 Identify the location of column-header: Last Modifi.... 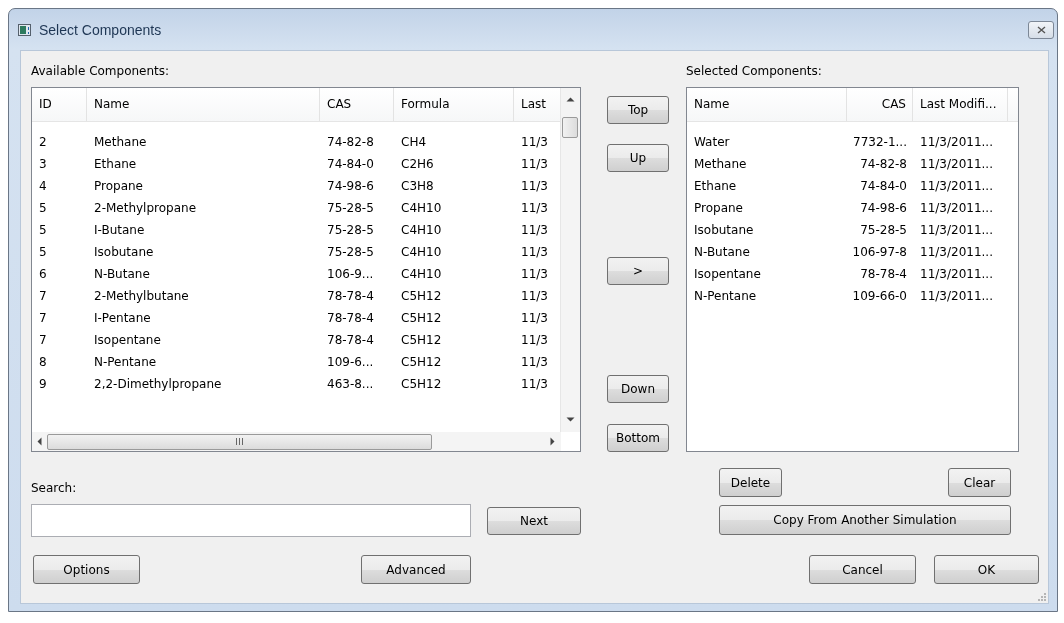
(960, 104).